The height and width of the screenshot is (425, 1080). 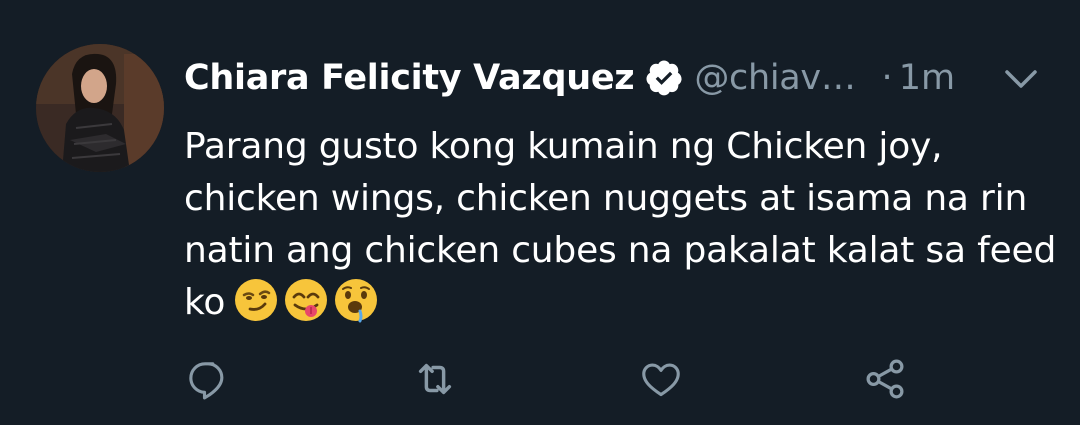 What do you see at coordinates (664, 78) in the screenshot?
I see `verified-badge-icon` at bounding box center [664, 78].